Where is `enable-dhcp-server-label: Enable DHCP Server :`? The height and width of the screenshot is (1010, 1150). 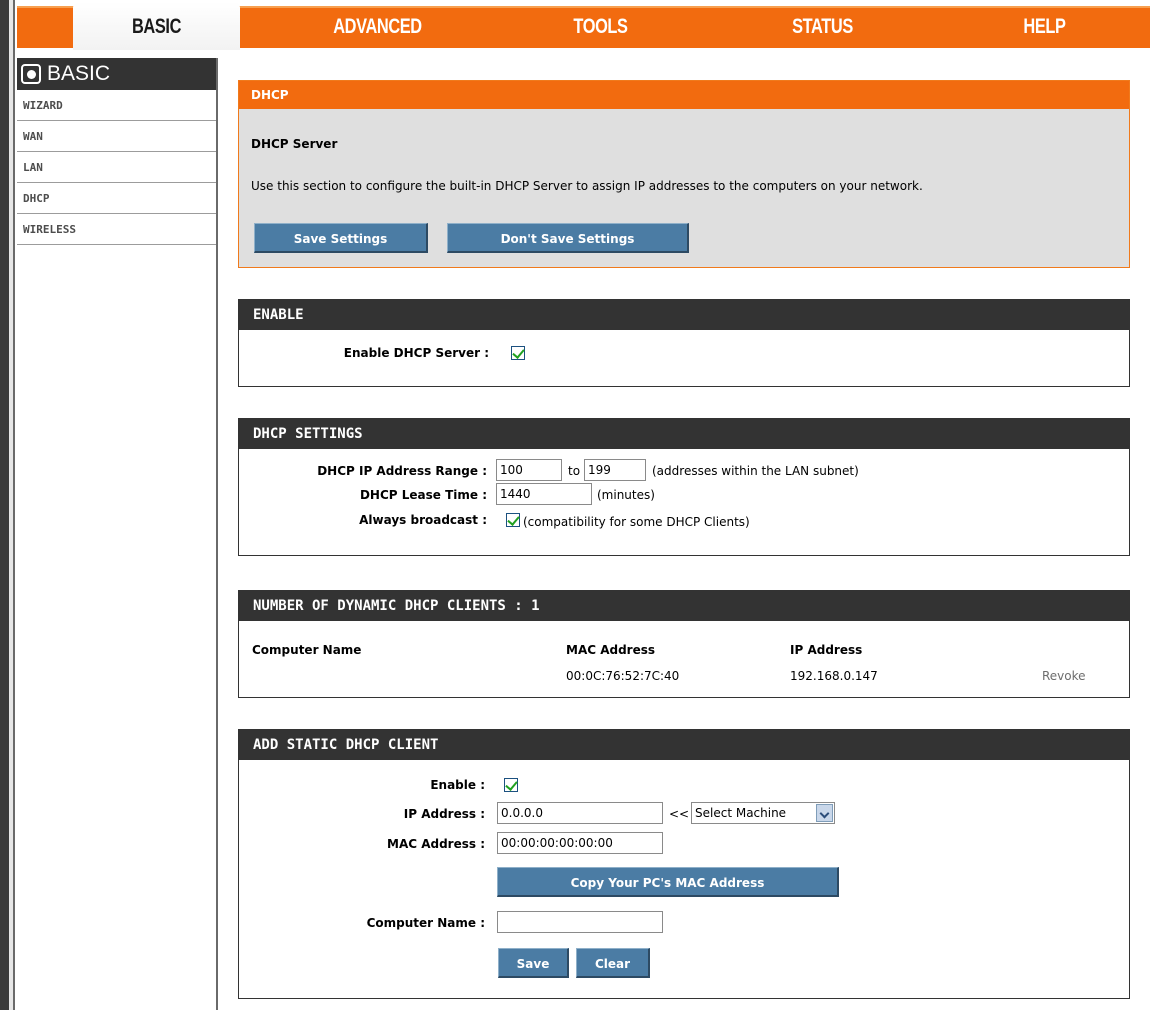
enable-dhcp-server-label: Enable DHCP Server : is located at coordinates (416, 353).